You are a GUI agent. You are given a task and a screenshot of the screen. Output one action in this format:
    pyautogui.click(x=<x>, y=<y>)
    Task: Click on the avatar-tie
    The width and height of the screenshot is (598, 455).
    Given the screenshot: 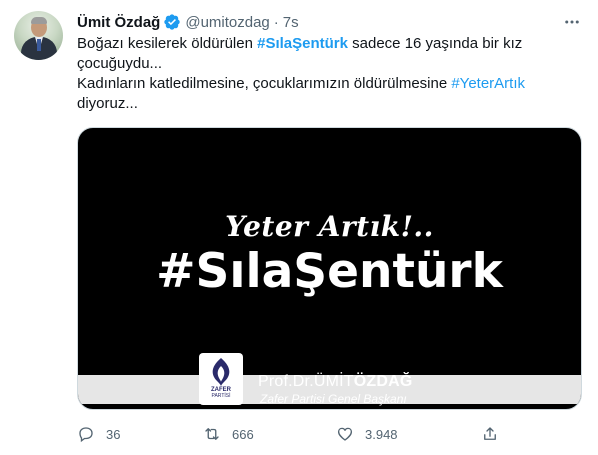 What is the action you would take?
    pyautogui.click(x=39, y=45)
    